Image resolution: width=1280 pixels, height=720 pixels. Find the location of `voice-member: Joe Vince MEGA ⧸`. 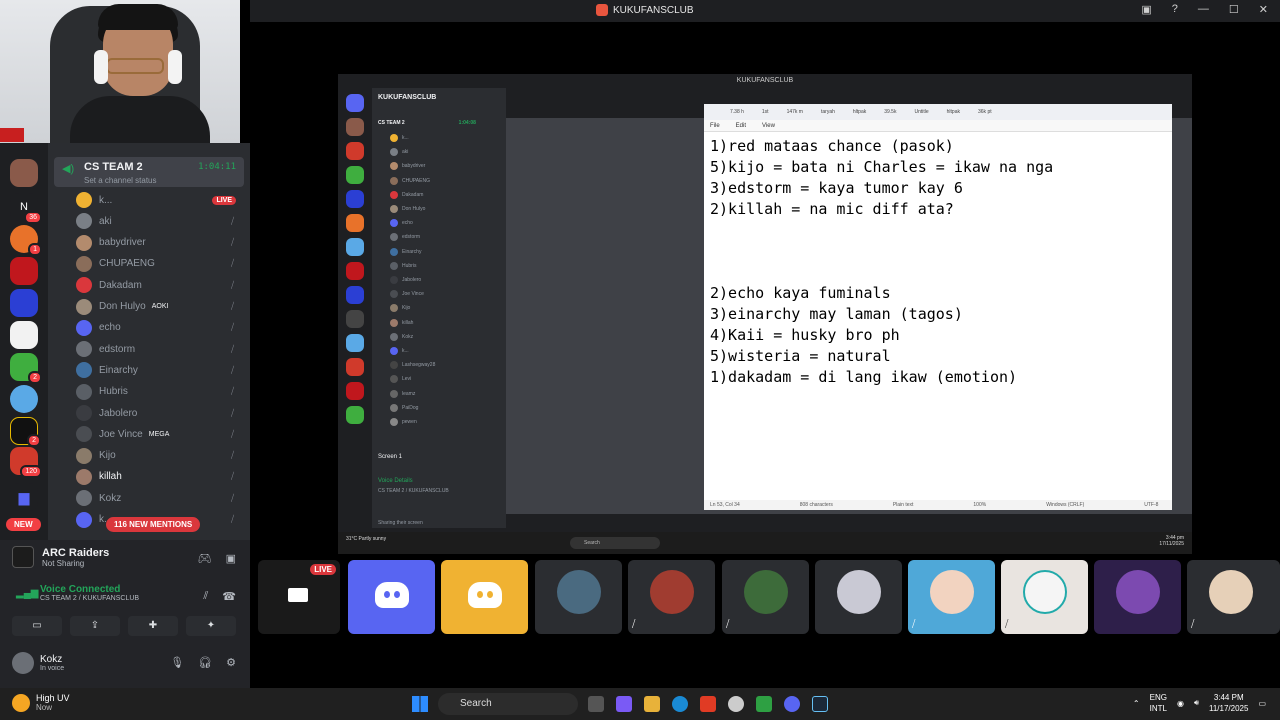

voice-member: Joe Vince MEGA ⧸ is located at coordinates (160, 434).